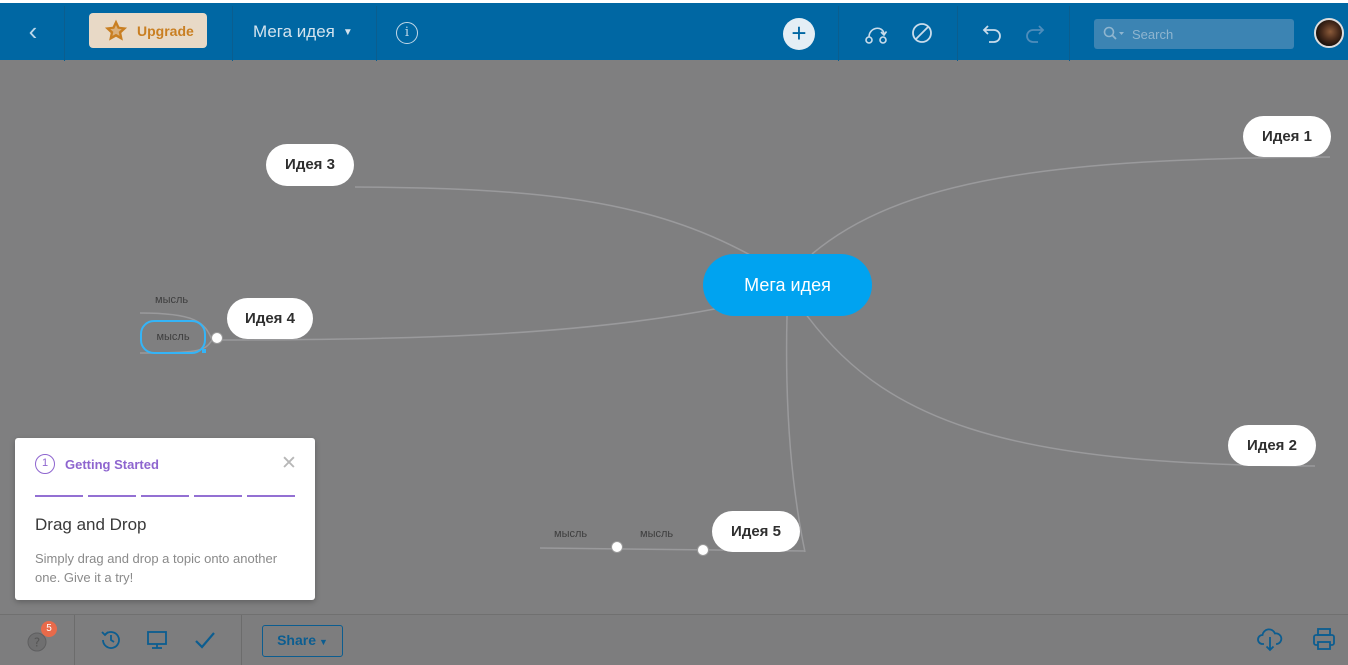  I want to click on print-icon, so click(1324, 639).